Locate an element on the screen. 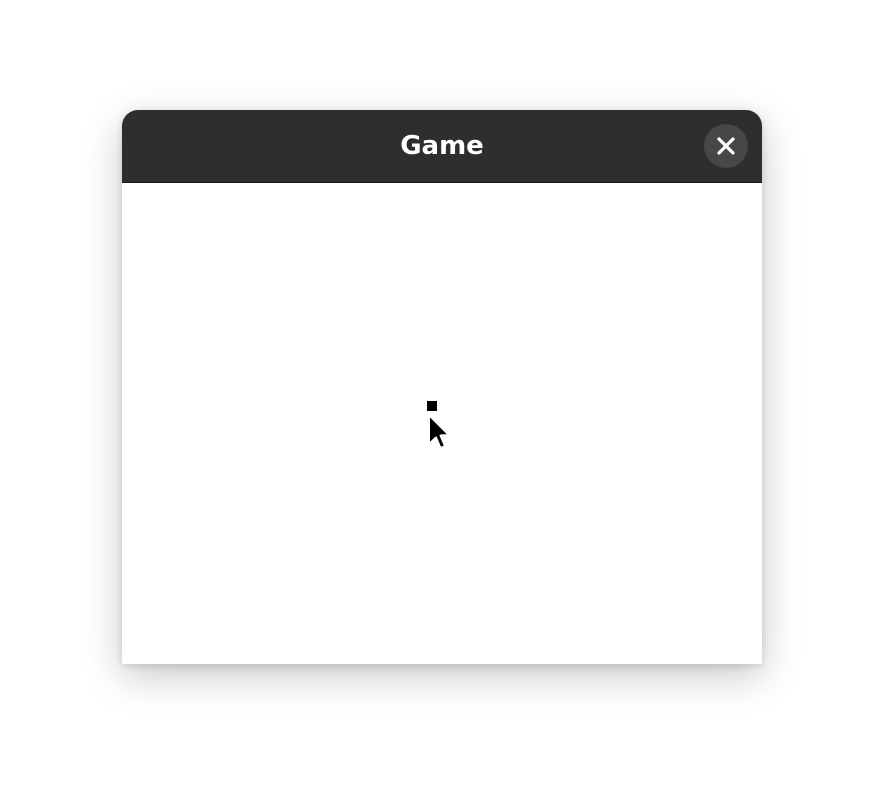 The width and height of the screenshot is (884, 798). close-button is located at coordinates (726, 146).